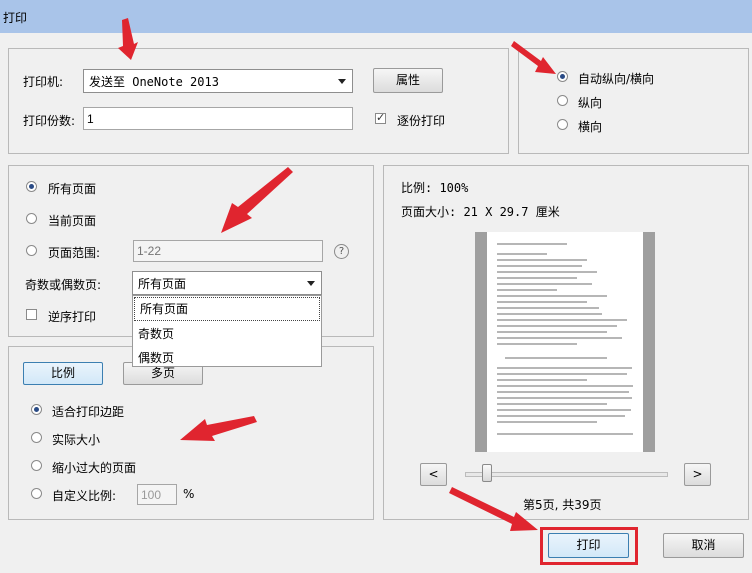 The width and height of the screenshot is (752, 573). I want to click on preview-scale-text: 比例: 100%, so click(435, 188).